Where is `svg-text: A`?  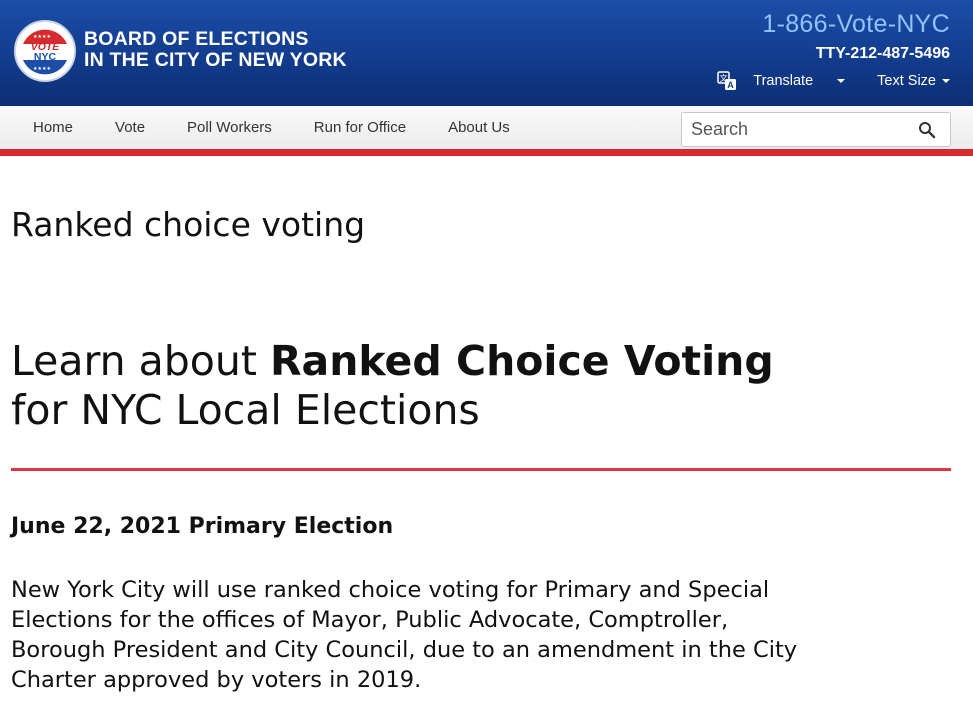 svg-text: A is located at coordinates (731, 85).